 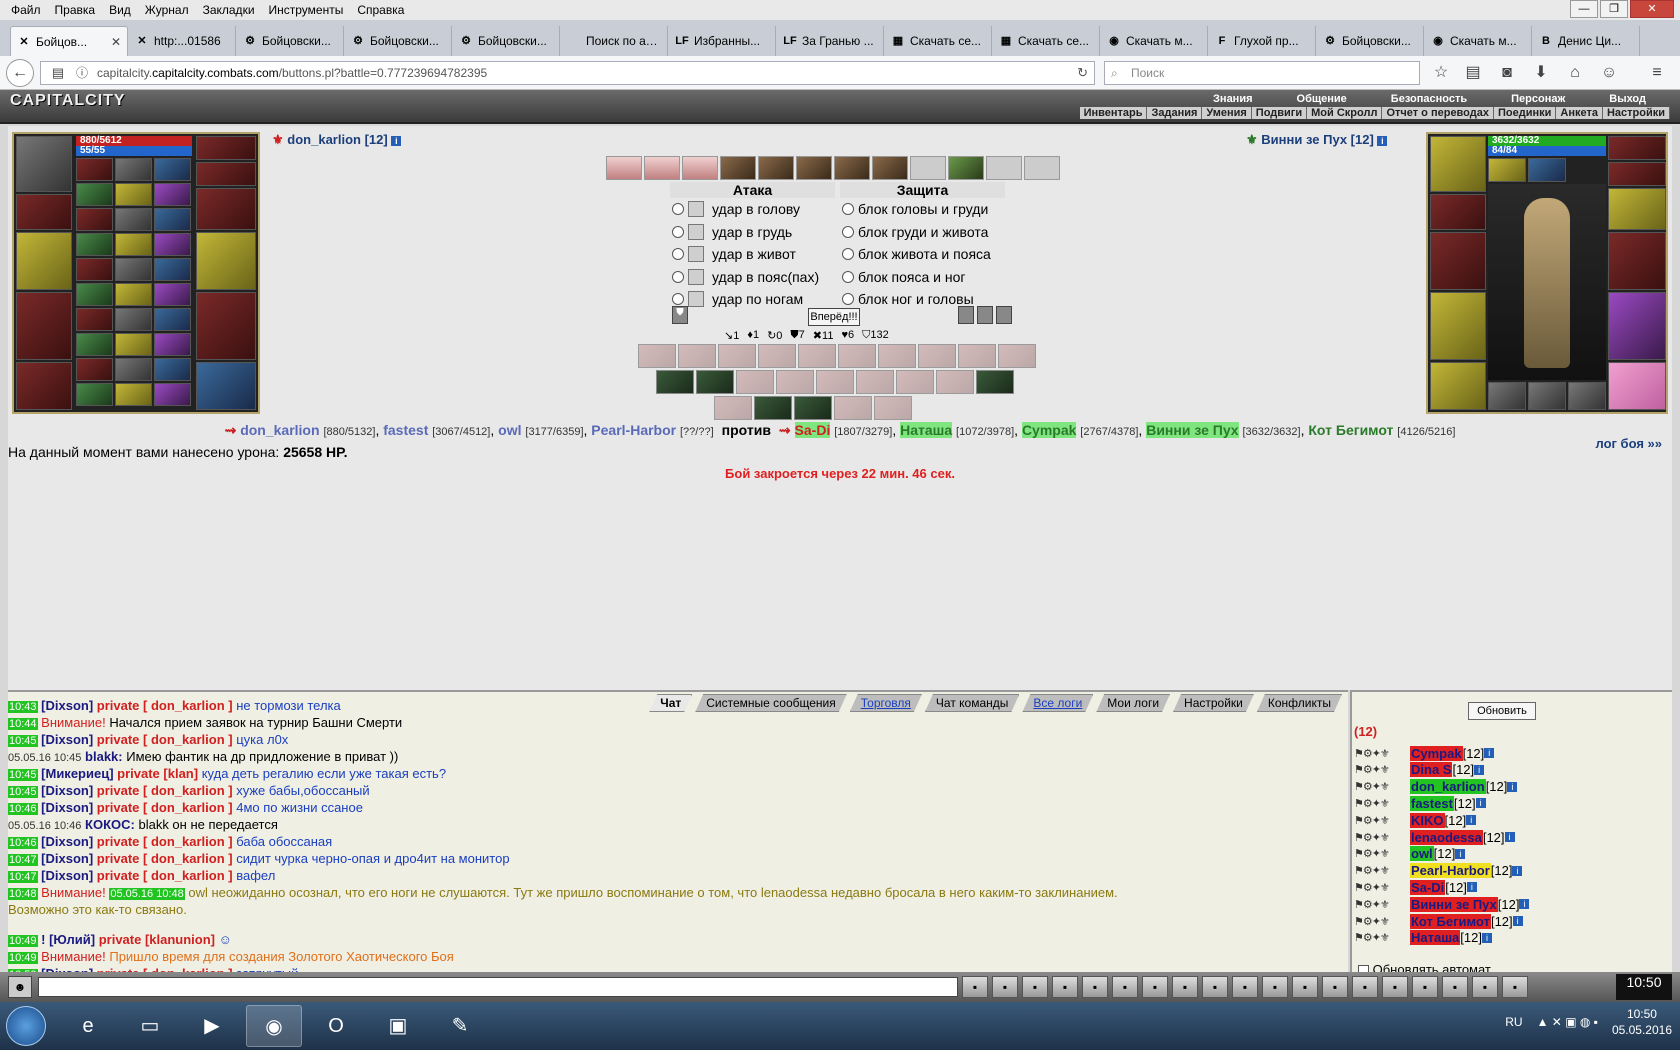 I want to click on online-user-row: ⚑⚙✦⚜ fastest [12] i, so click(x=1420, y=803).